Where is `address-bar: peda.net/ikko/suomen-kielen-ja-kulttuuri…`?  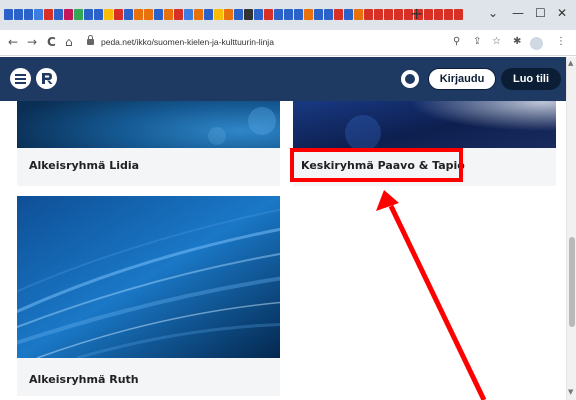 address-bar: peda.net/ikko/suomen-kielen-ja-kulttuuri… is located at coordinates (187, 42).